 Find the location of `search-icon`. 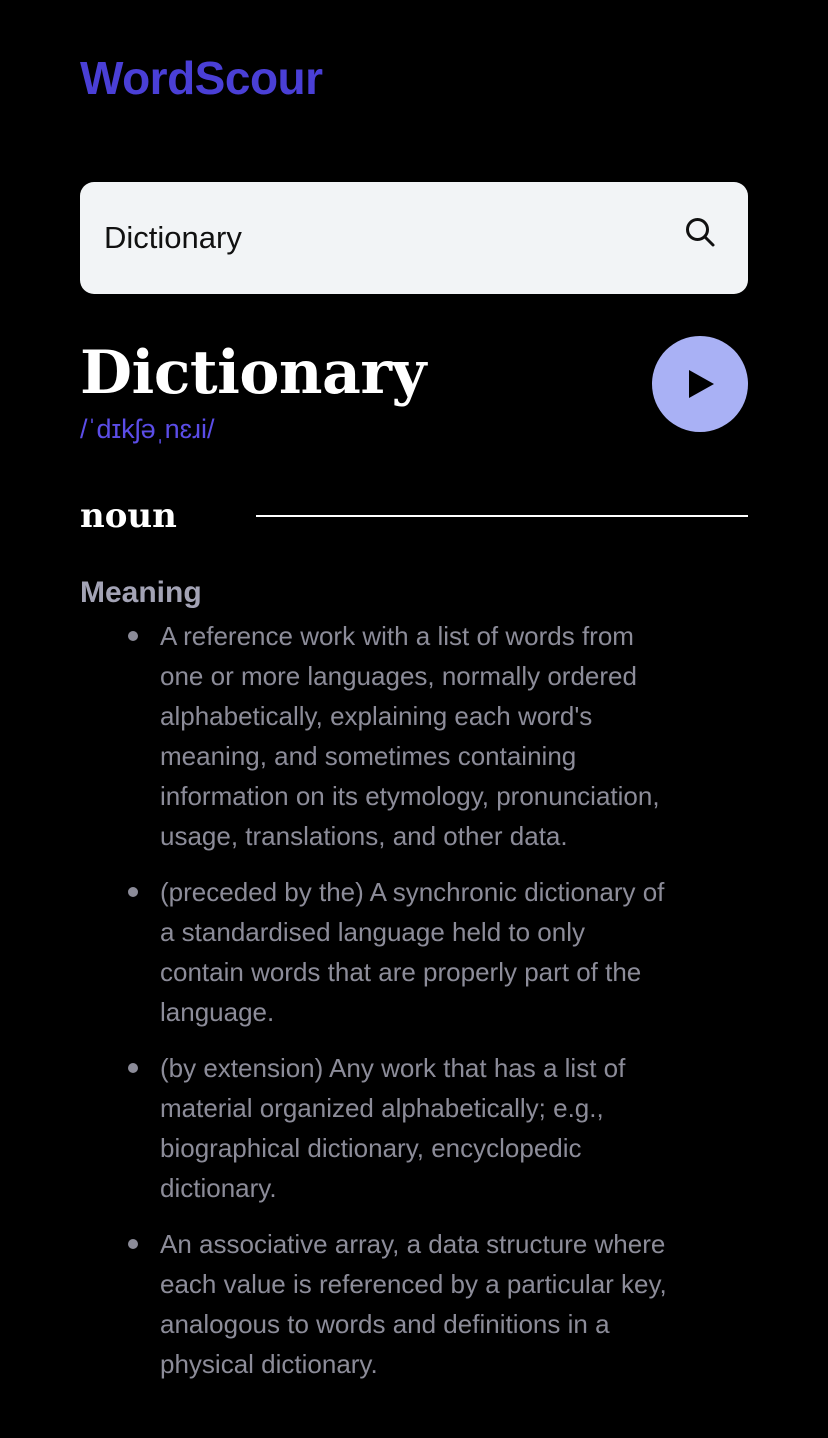

search-icon is located at coordinates (700, 232).